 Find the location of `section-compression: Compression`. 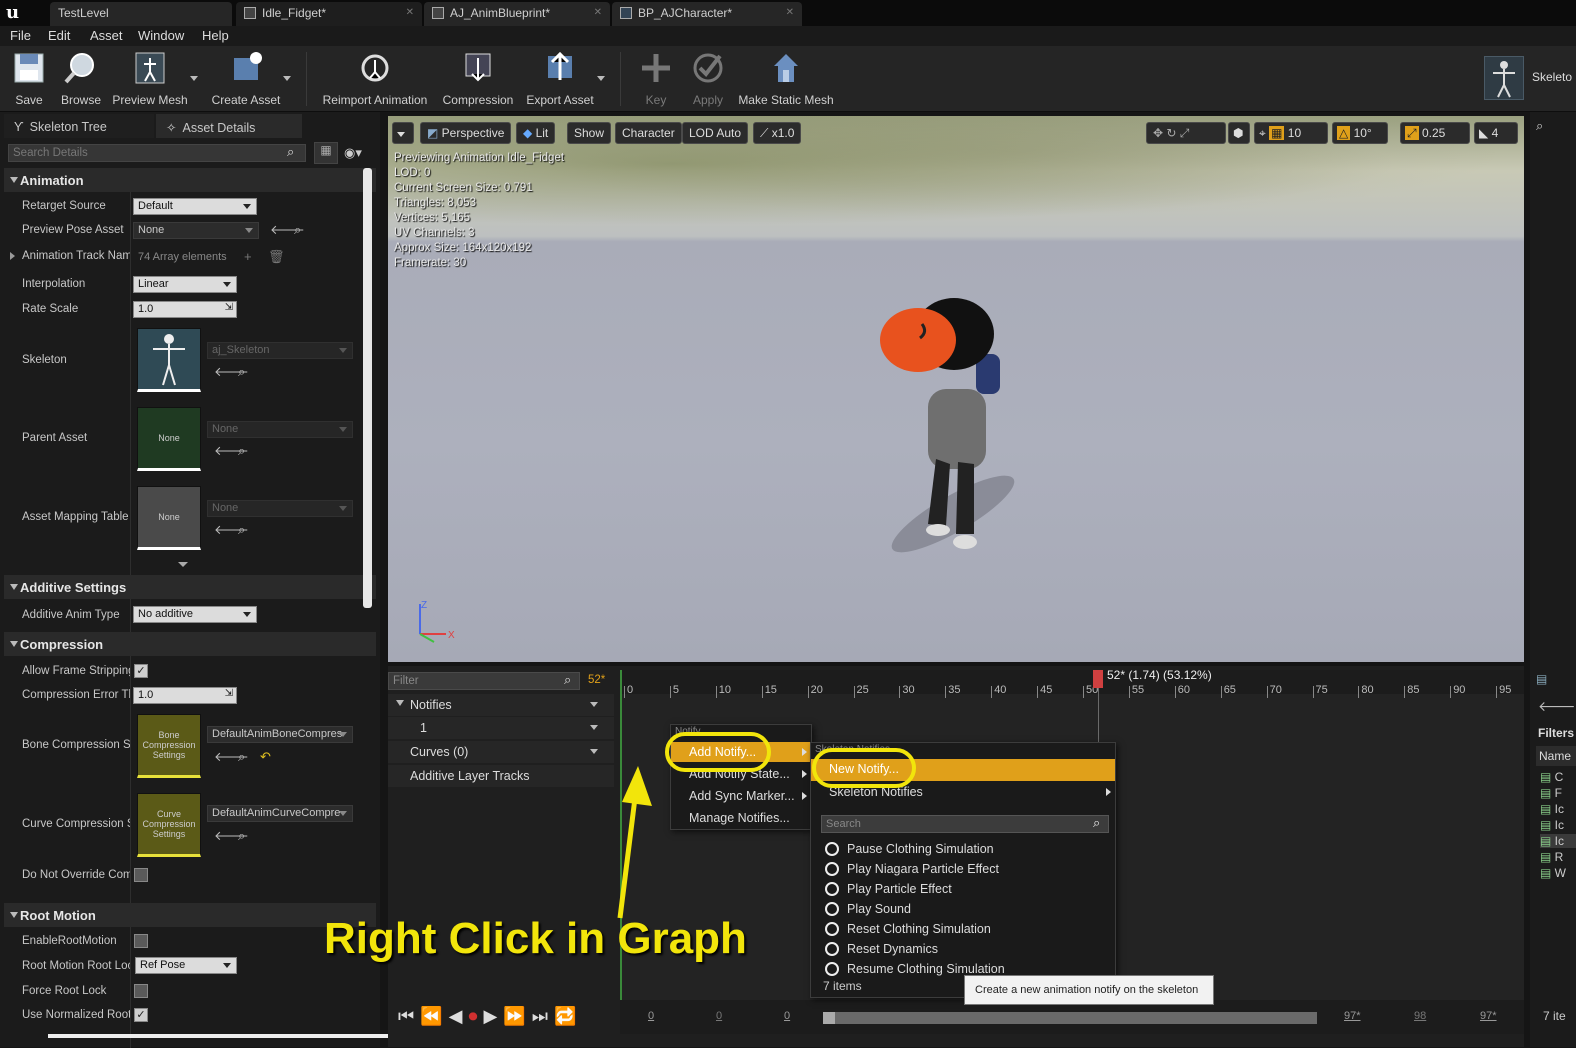

section-compression: Compression is located at coordinates (190, 644).